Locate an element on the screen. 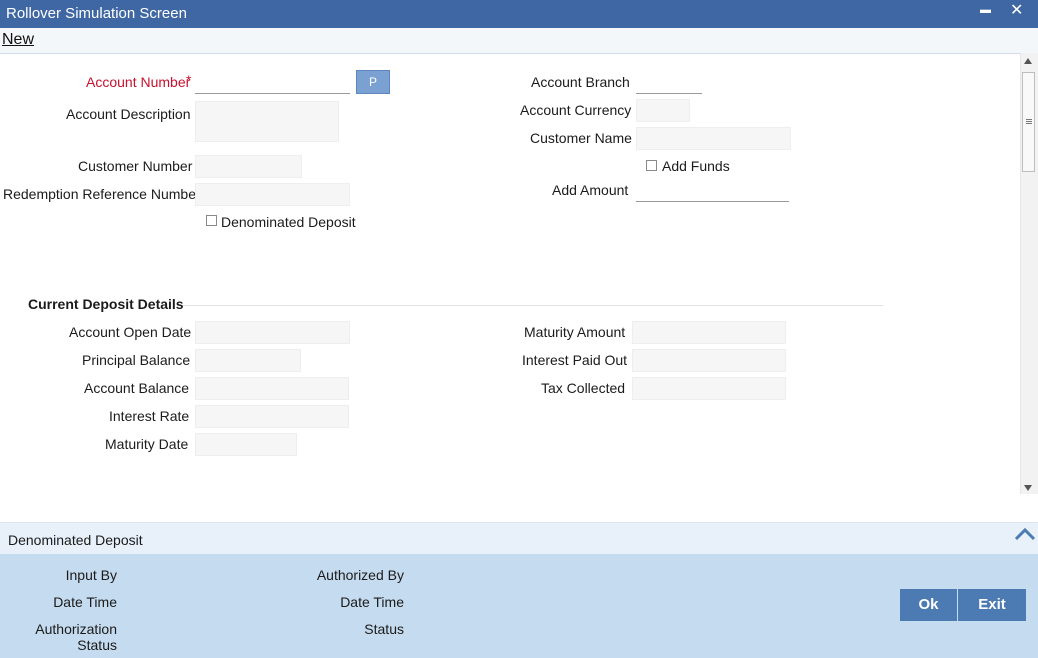  customer-number-label: Customer Number is located at coordinates (135, 166).